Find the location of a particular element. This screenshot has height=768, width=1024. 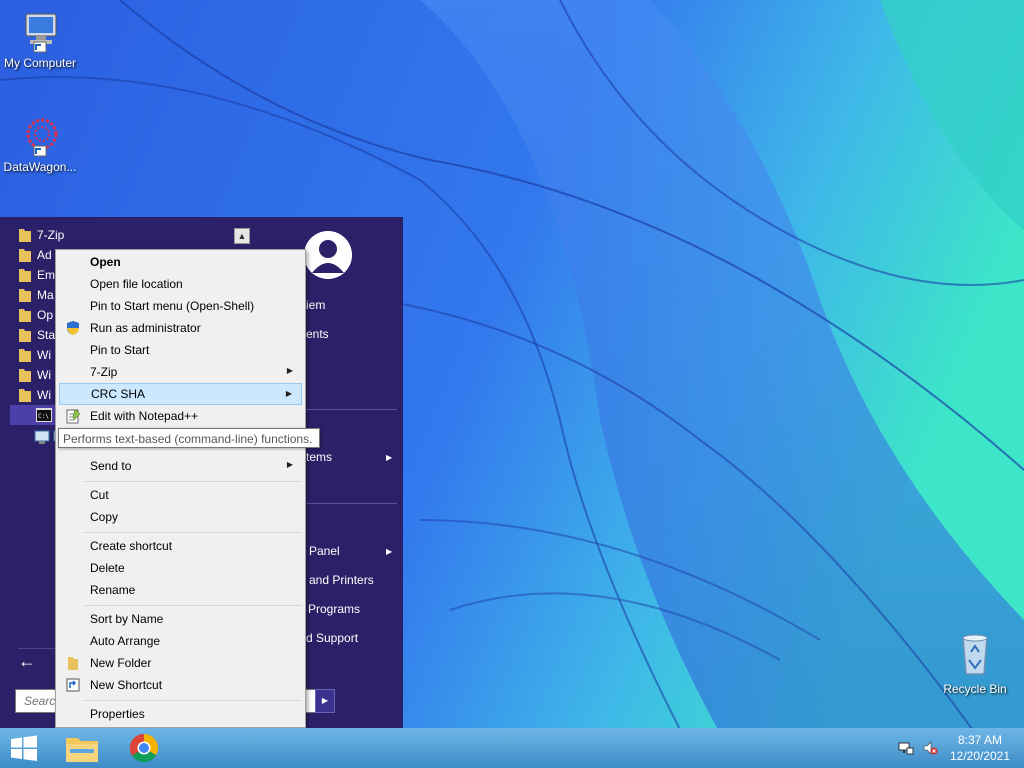

shortcut-icon is located at coordinates (73, 685).